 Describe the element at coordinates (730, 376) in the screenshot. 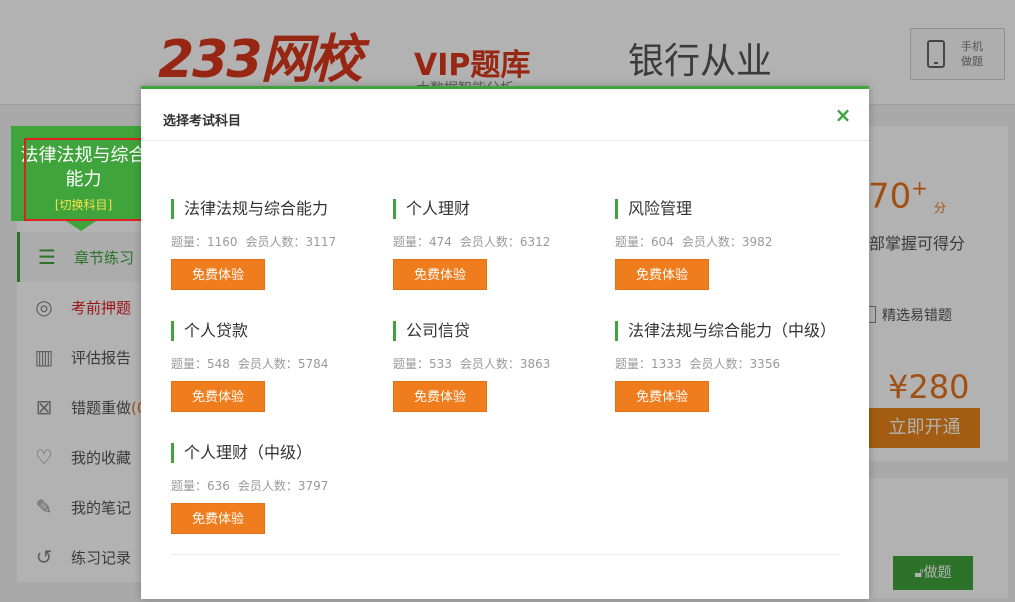

I see `subject-card: 法律法规与综合能力（中级） 题量：1333 会员人数：3356 免费体验` at that location.